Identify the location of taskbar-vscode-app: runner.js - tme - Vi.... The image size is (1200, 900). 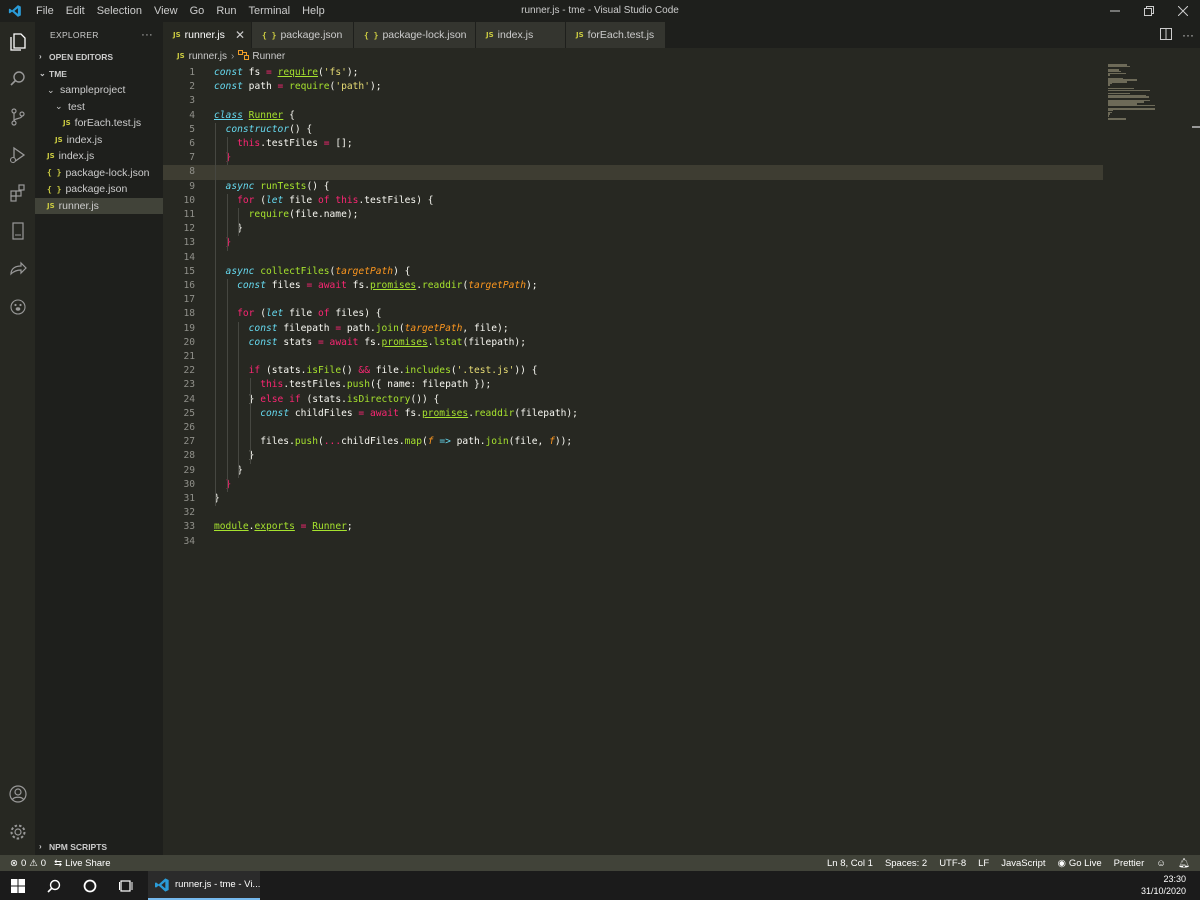
(204, 885).